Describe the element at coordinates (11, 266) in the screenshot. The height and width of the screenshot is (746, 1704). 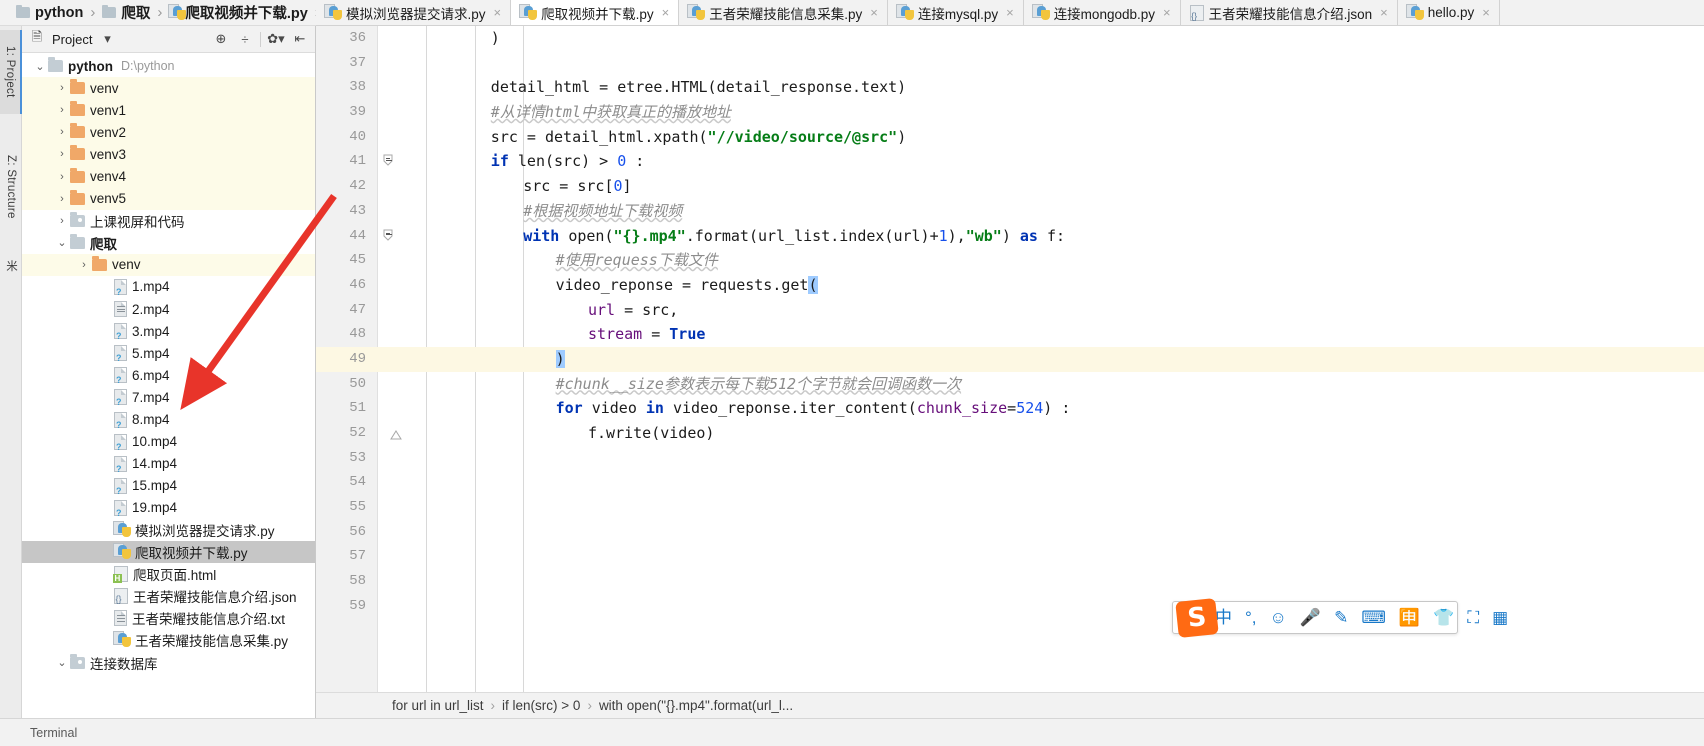
I see `rail-button-favorites: 米` at that location.